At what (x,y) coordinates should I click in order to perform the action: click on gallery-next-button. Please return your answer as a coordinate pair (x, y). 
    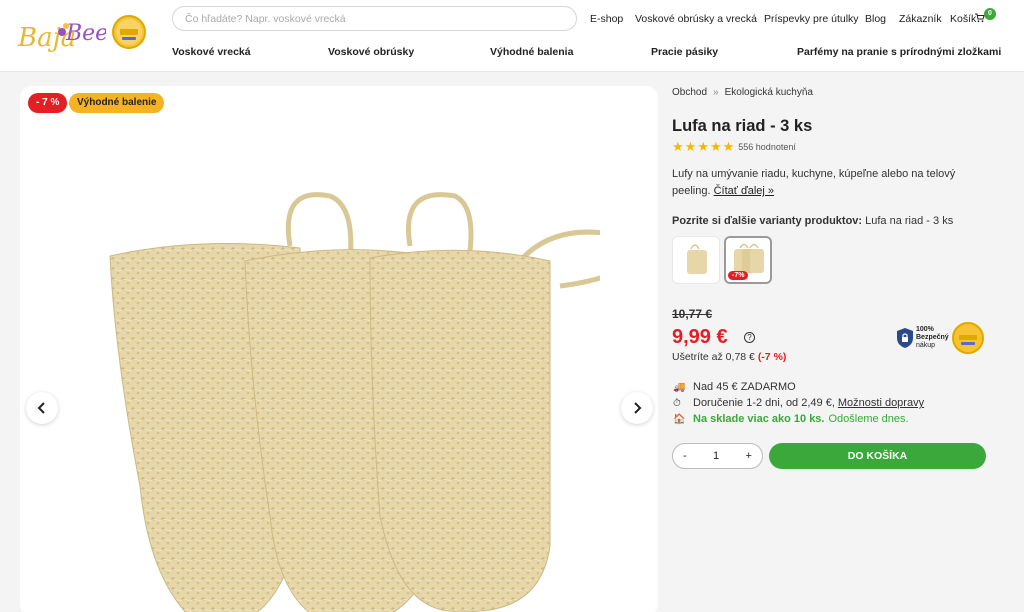
    Looking at the image, I should click on (637, 408).